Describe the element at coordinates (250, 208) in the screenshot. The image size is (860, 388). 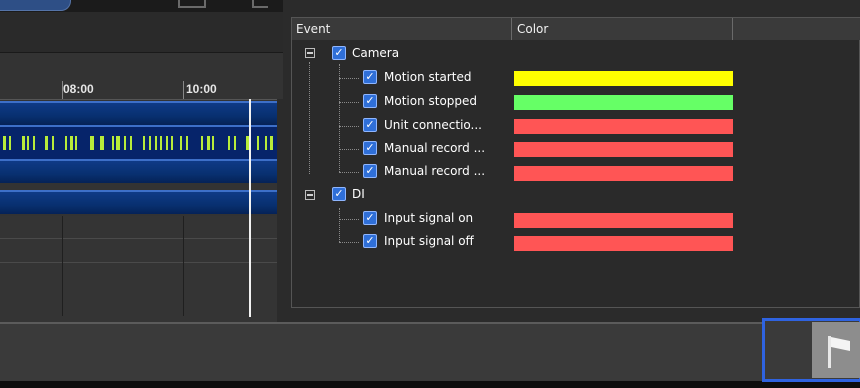
I see `playback-cursor` at that location.